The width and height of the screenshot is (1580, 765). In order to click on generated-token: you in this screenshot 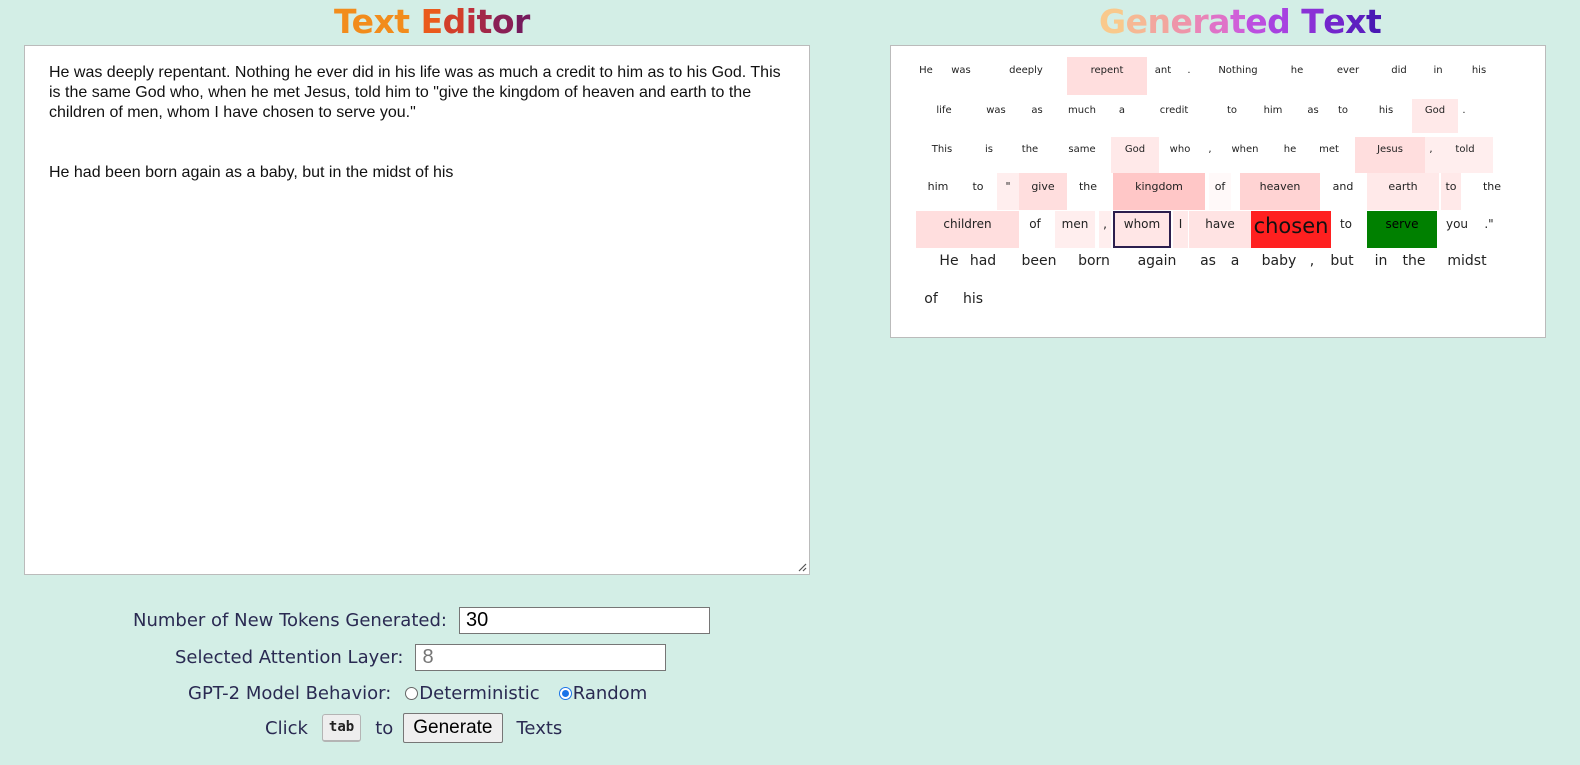, I will do `click(1457, 229)`.